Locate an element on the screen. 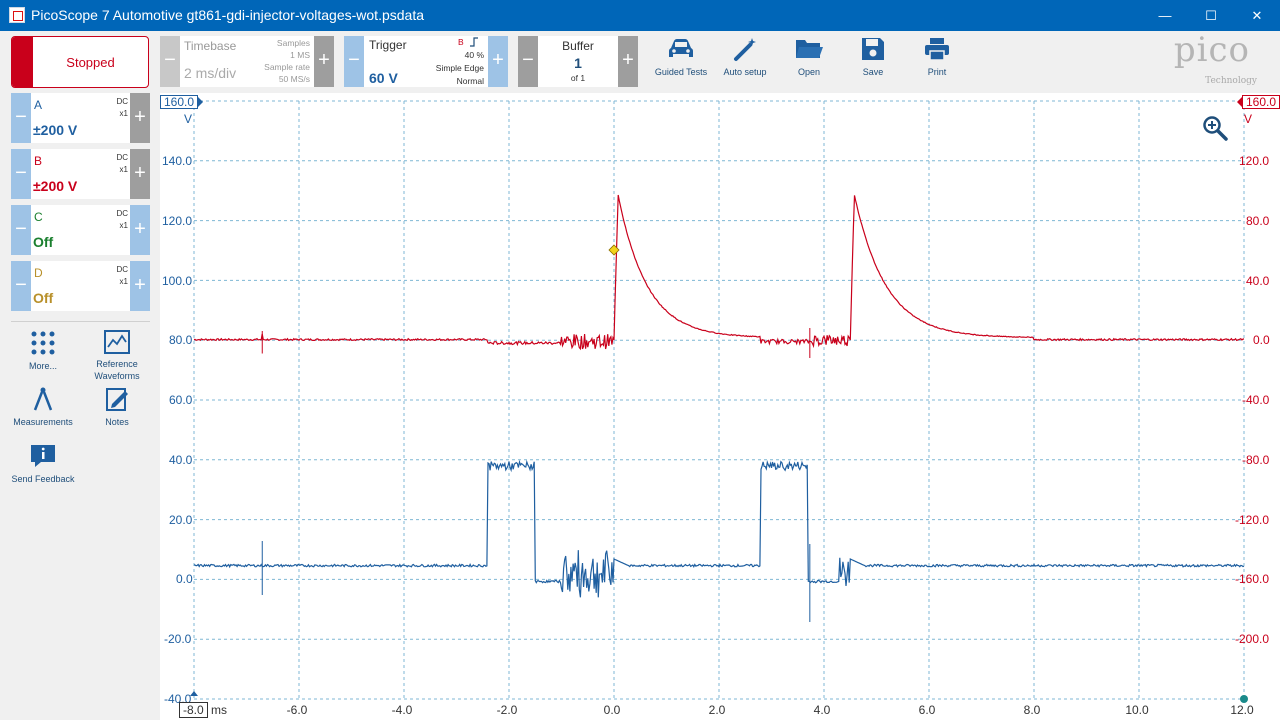  save-button: Save is located at coordinates (873, 61).